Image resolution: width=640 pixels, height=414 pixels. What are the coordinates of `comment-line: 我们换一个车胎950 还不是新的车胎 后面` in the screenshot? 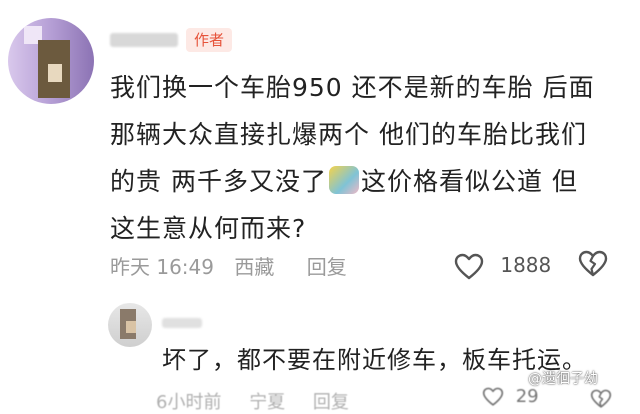 It's located at (352, 87).